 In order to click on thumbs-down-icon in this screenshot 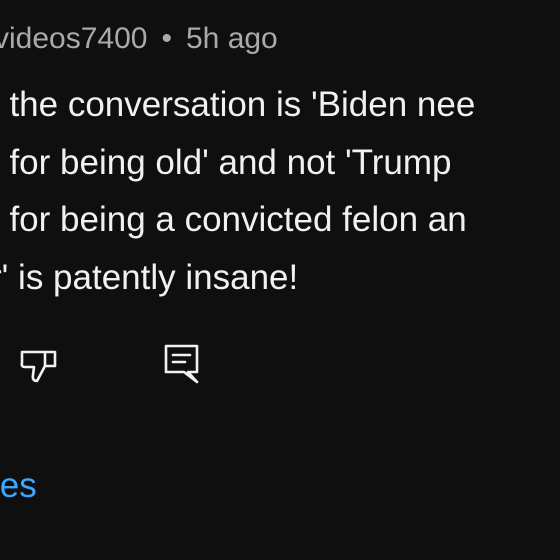, I will do `click(38, 366)`.